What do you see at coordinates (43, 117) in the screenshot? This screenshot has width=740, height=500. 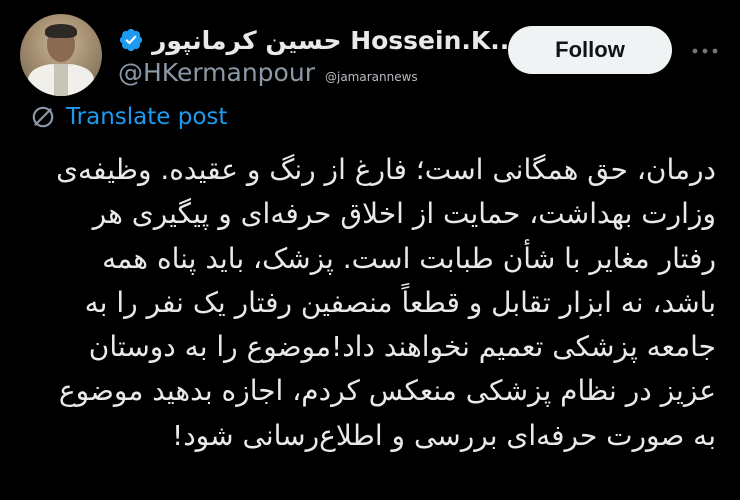 I see `translate-globe-icon` at bounding box center [43, 117].